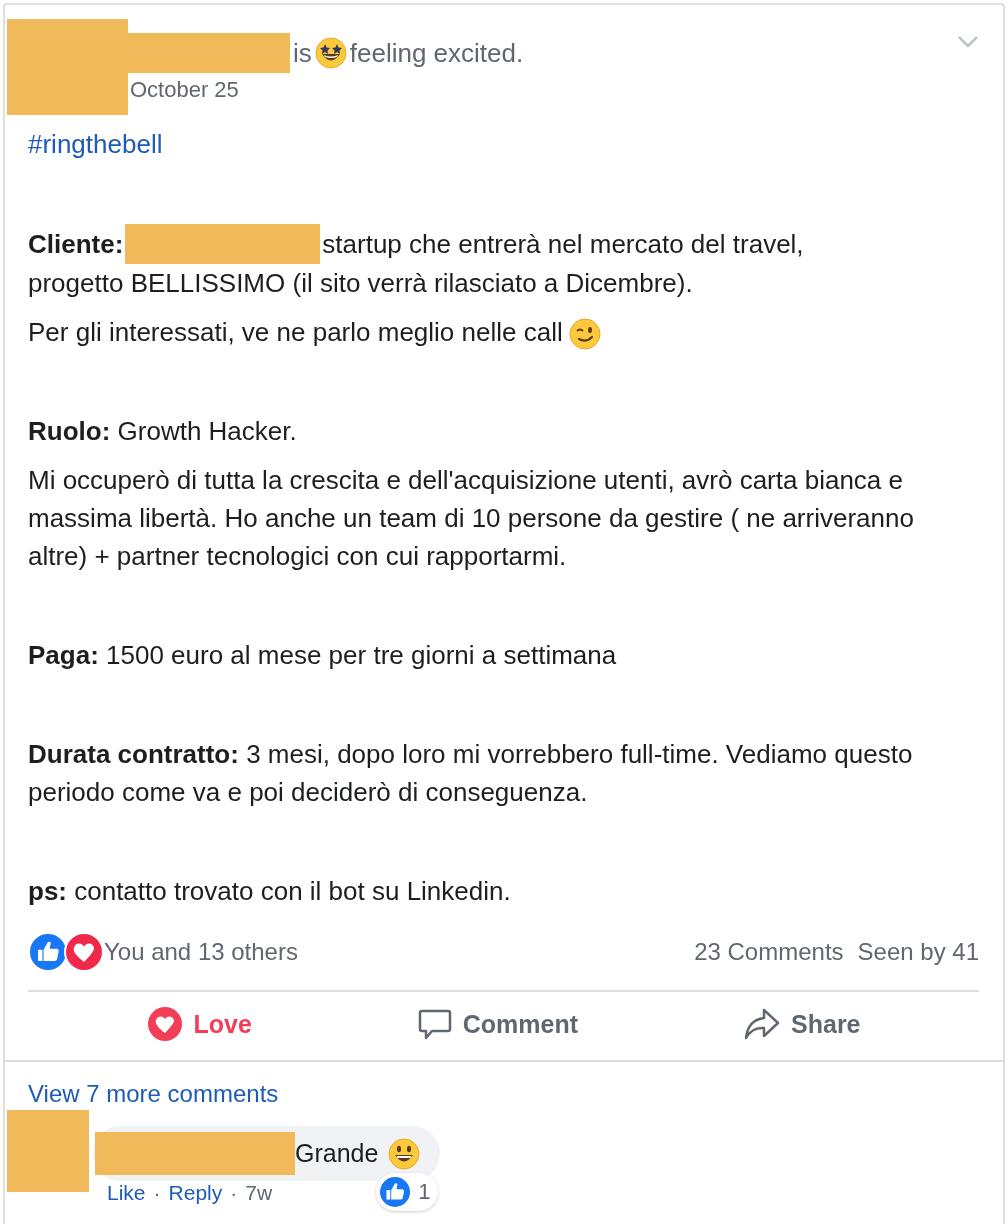 This screenshot has height=1224, width=1008. What do you see at coordinates (302, 53) in the screenshot?
I see `status-verb: is` at bounding box center [302, 53].